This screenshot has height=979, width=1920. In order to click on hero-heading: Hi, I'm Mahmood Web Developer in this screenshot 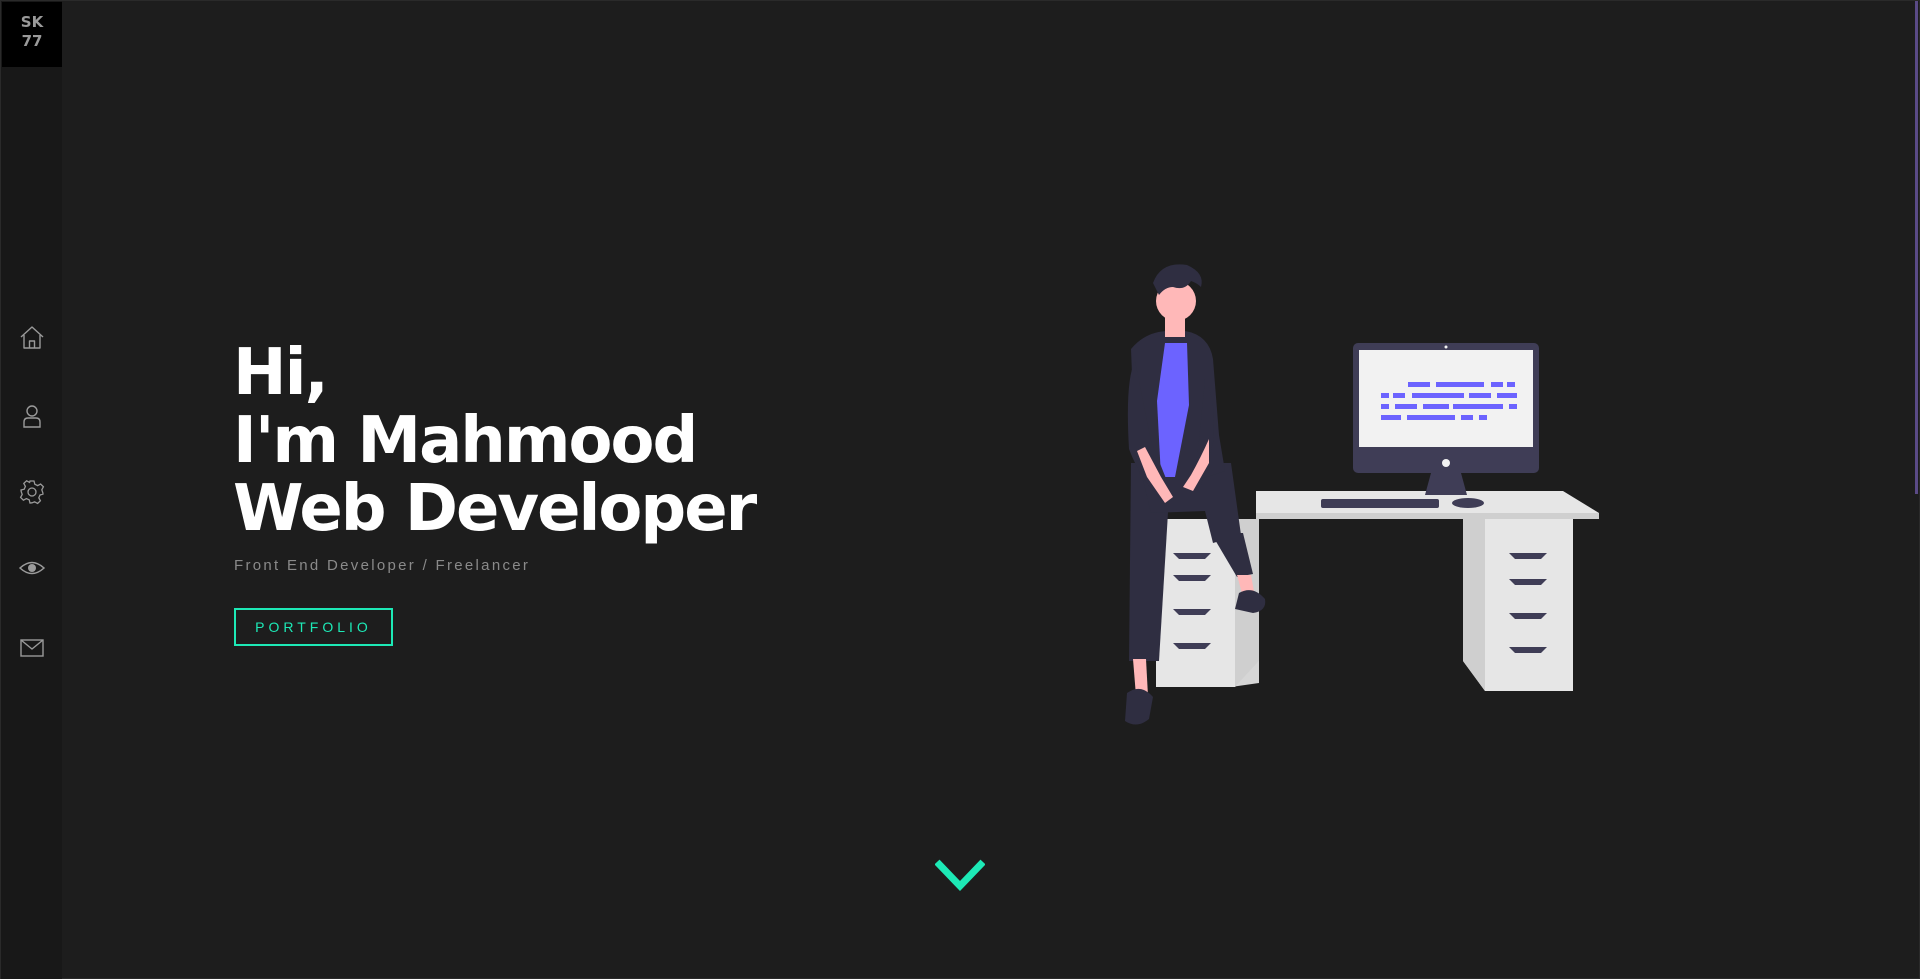, I will do `click(495, 441)`.